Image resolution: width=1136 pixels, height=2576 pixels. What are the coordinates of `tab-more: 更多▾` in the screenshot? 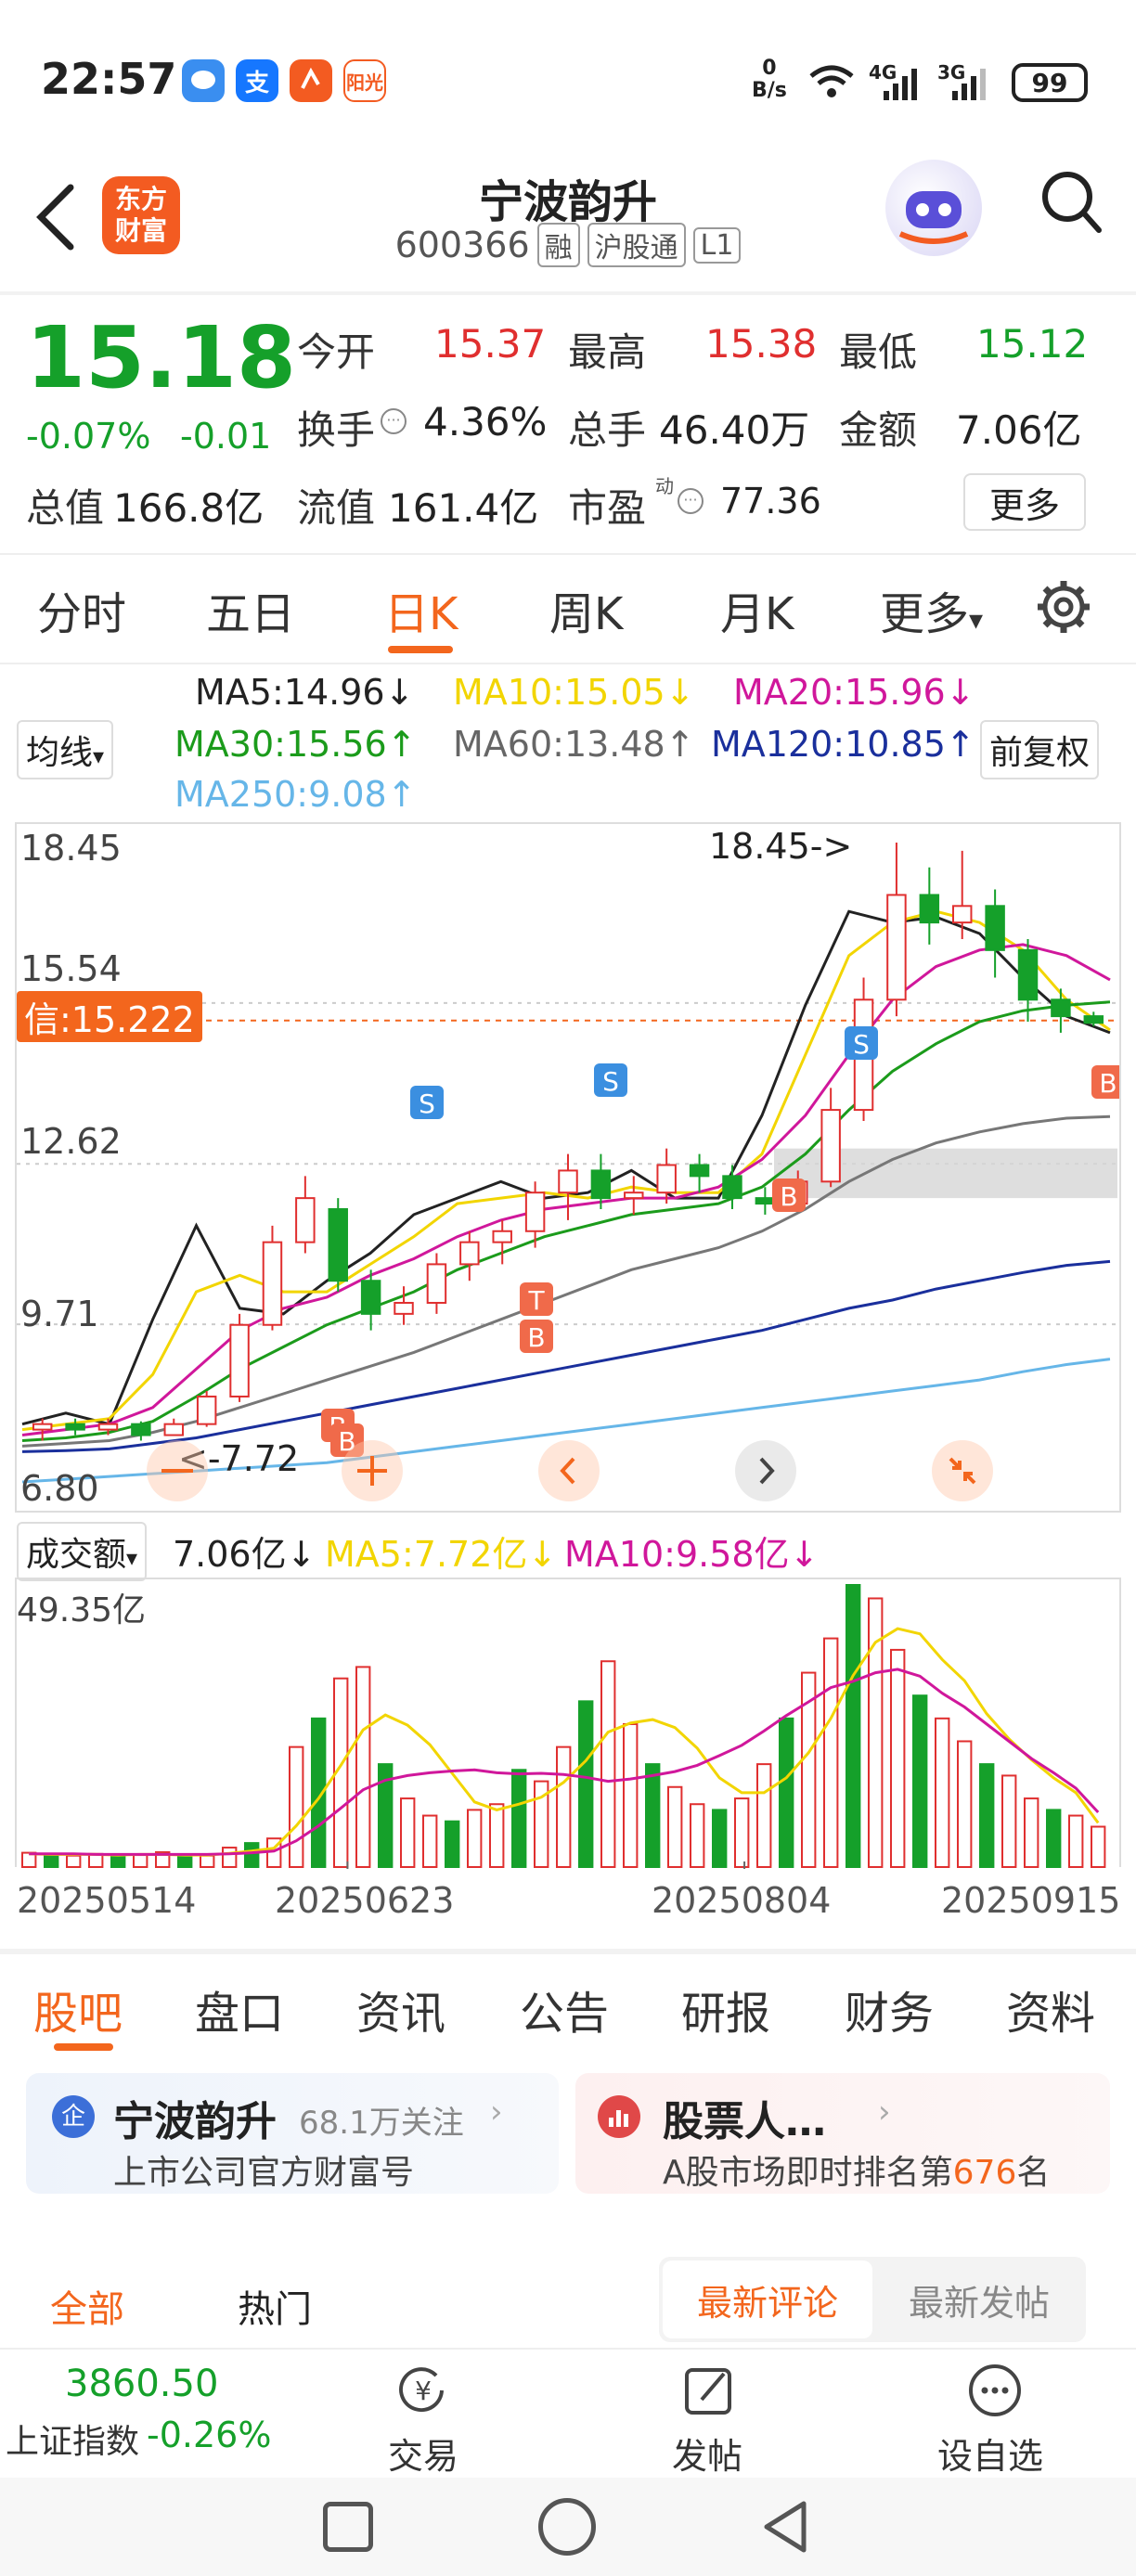 It's located at (931, 610).